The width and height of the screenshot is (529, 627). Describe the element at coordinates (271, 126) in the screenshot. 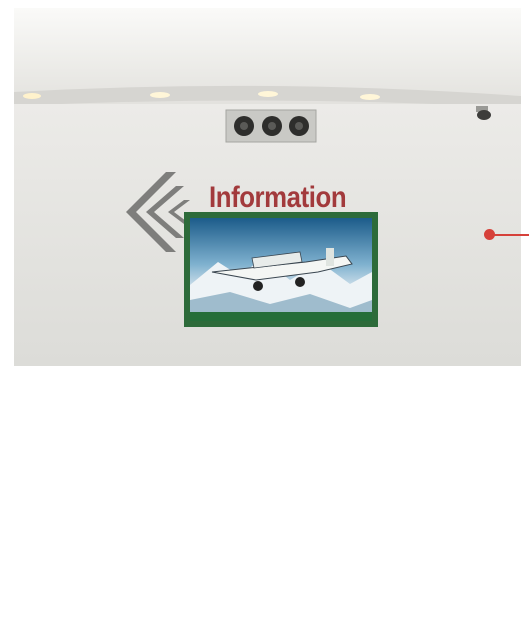

I see `speaker-box` at that location.